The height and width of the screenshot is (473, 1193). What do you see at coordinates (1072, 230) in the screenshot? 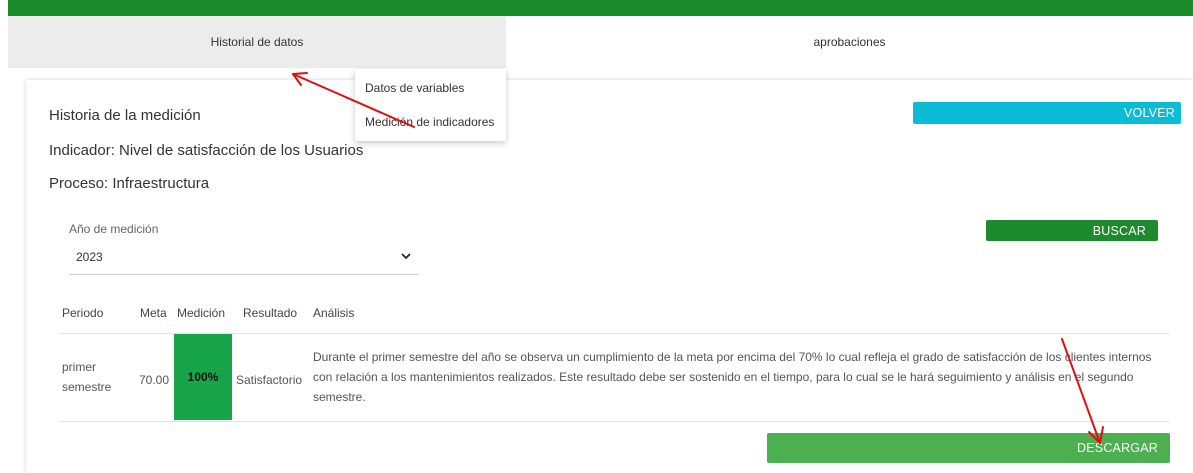
I see `buscar-button: BUSCAR` at bounding box center [1072, 230].